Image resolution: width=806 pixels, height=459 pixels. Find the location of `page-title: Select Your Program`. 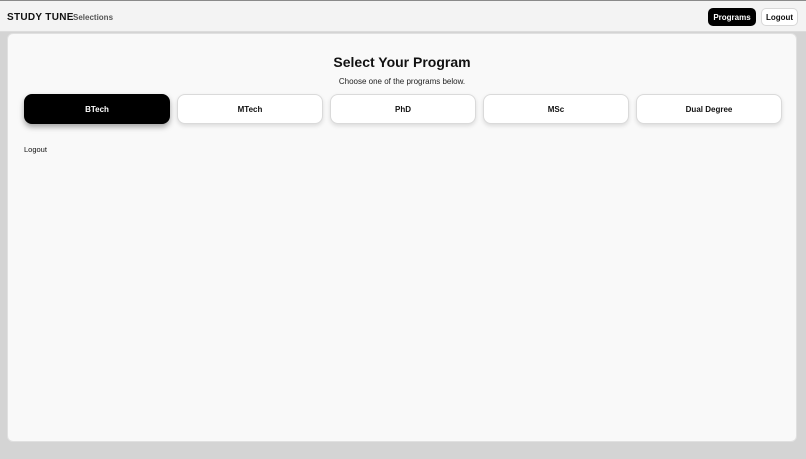

page-title: Select Your Program is located at coordinates (402, 62).